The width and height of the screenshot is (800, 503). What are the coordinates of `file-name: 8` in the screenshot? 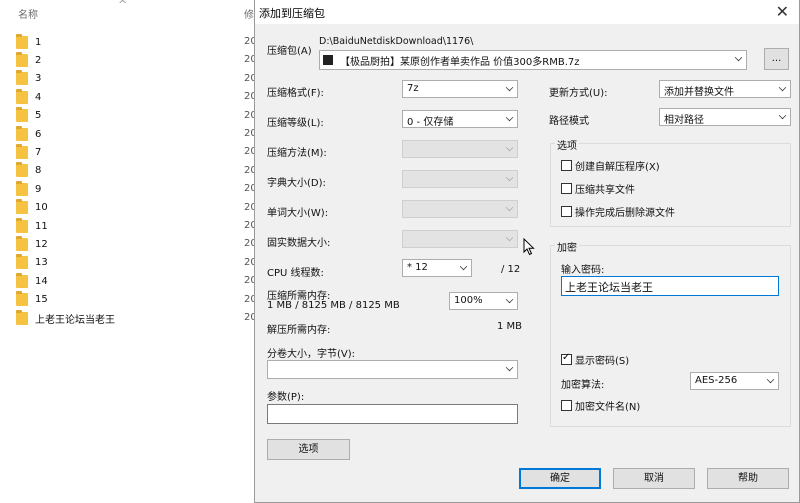 It's located at (38, 171).